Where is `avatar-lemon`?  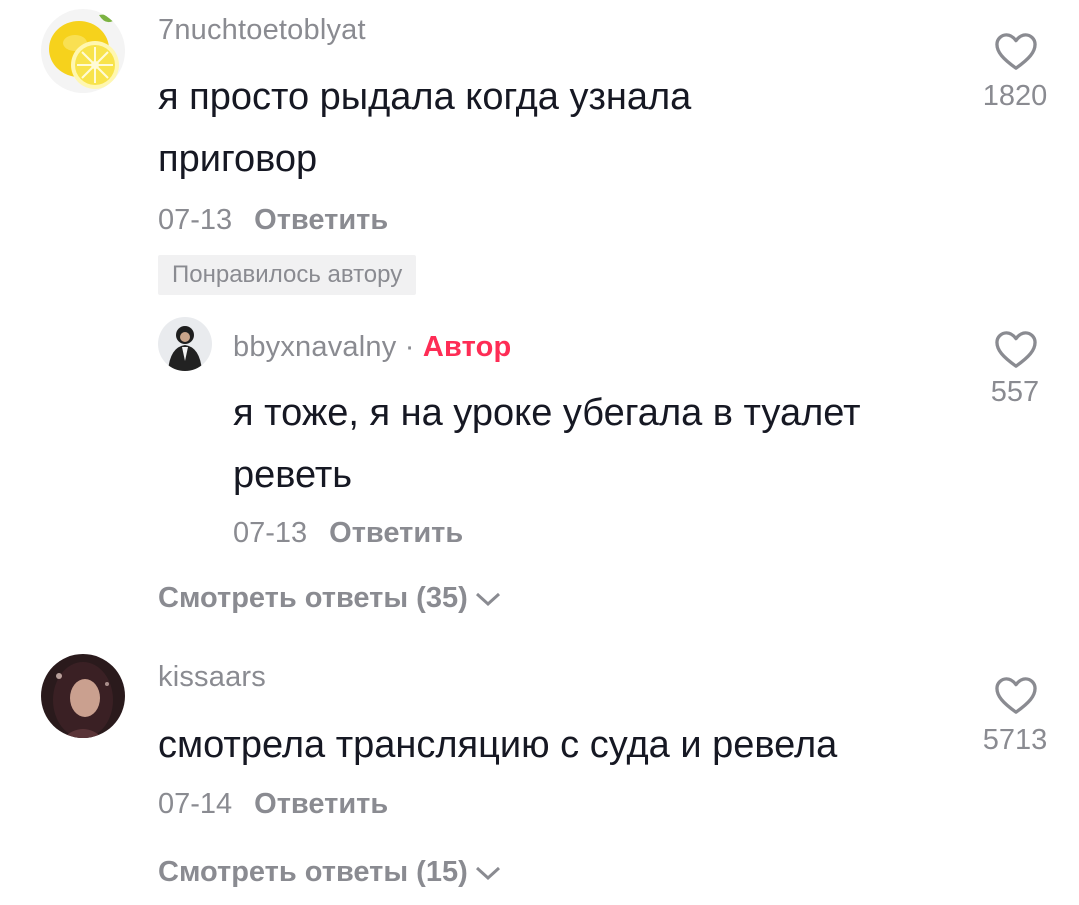
avatar-lemon is located at coordinates (83, 51).